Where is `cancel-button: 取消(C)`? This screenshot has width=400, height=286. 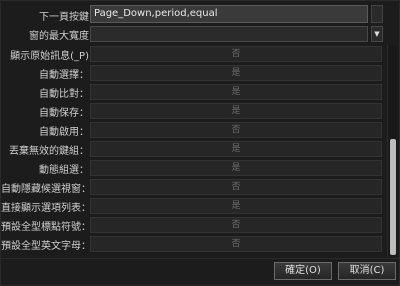 cancel-button: 取消(C) is located at coordinates (367, 271).